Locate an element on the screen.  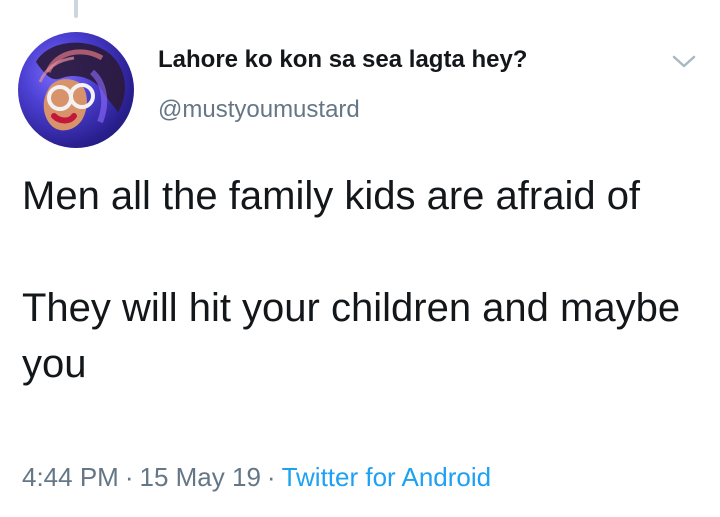
thread-connector-line is located at coordinates (76, 9).